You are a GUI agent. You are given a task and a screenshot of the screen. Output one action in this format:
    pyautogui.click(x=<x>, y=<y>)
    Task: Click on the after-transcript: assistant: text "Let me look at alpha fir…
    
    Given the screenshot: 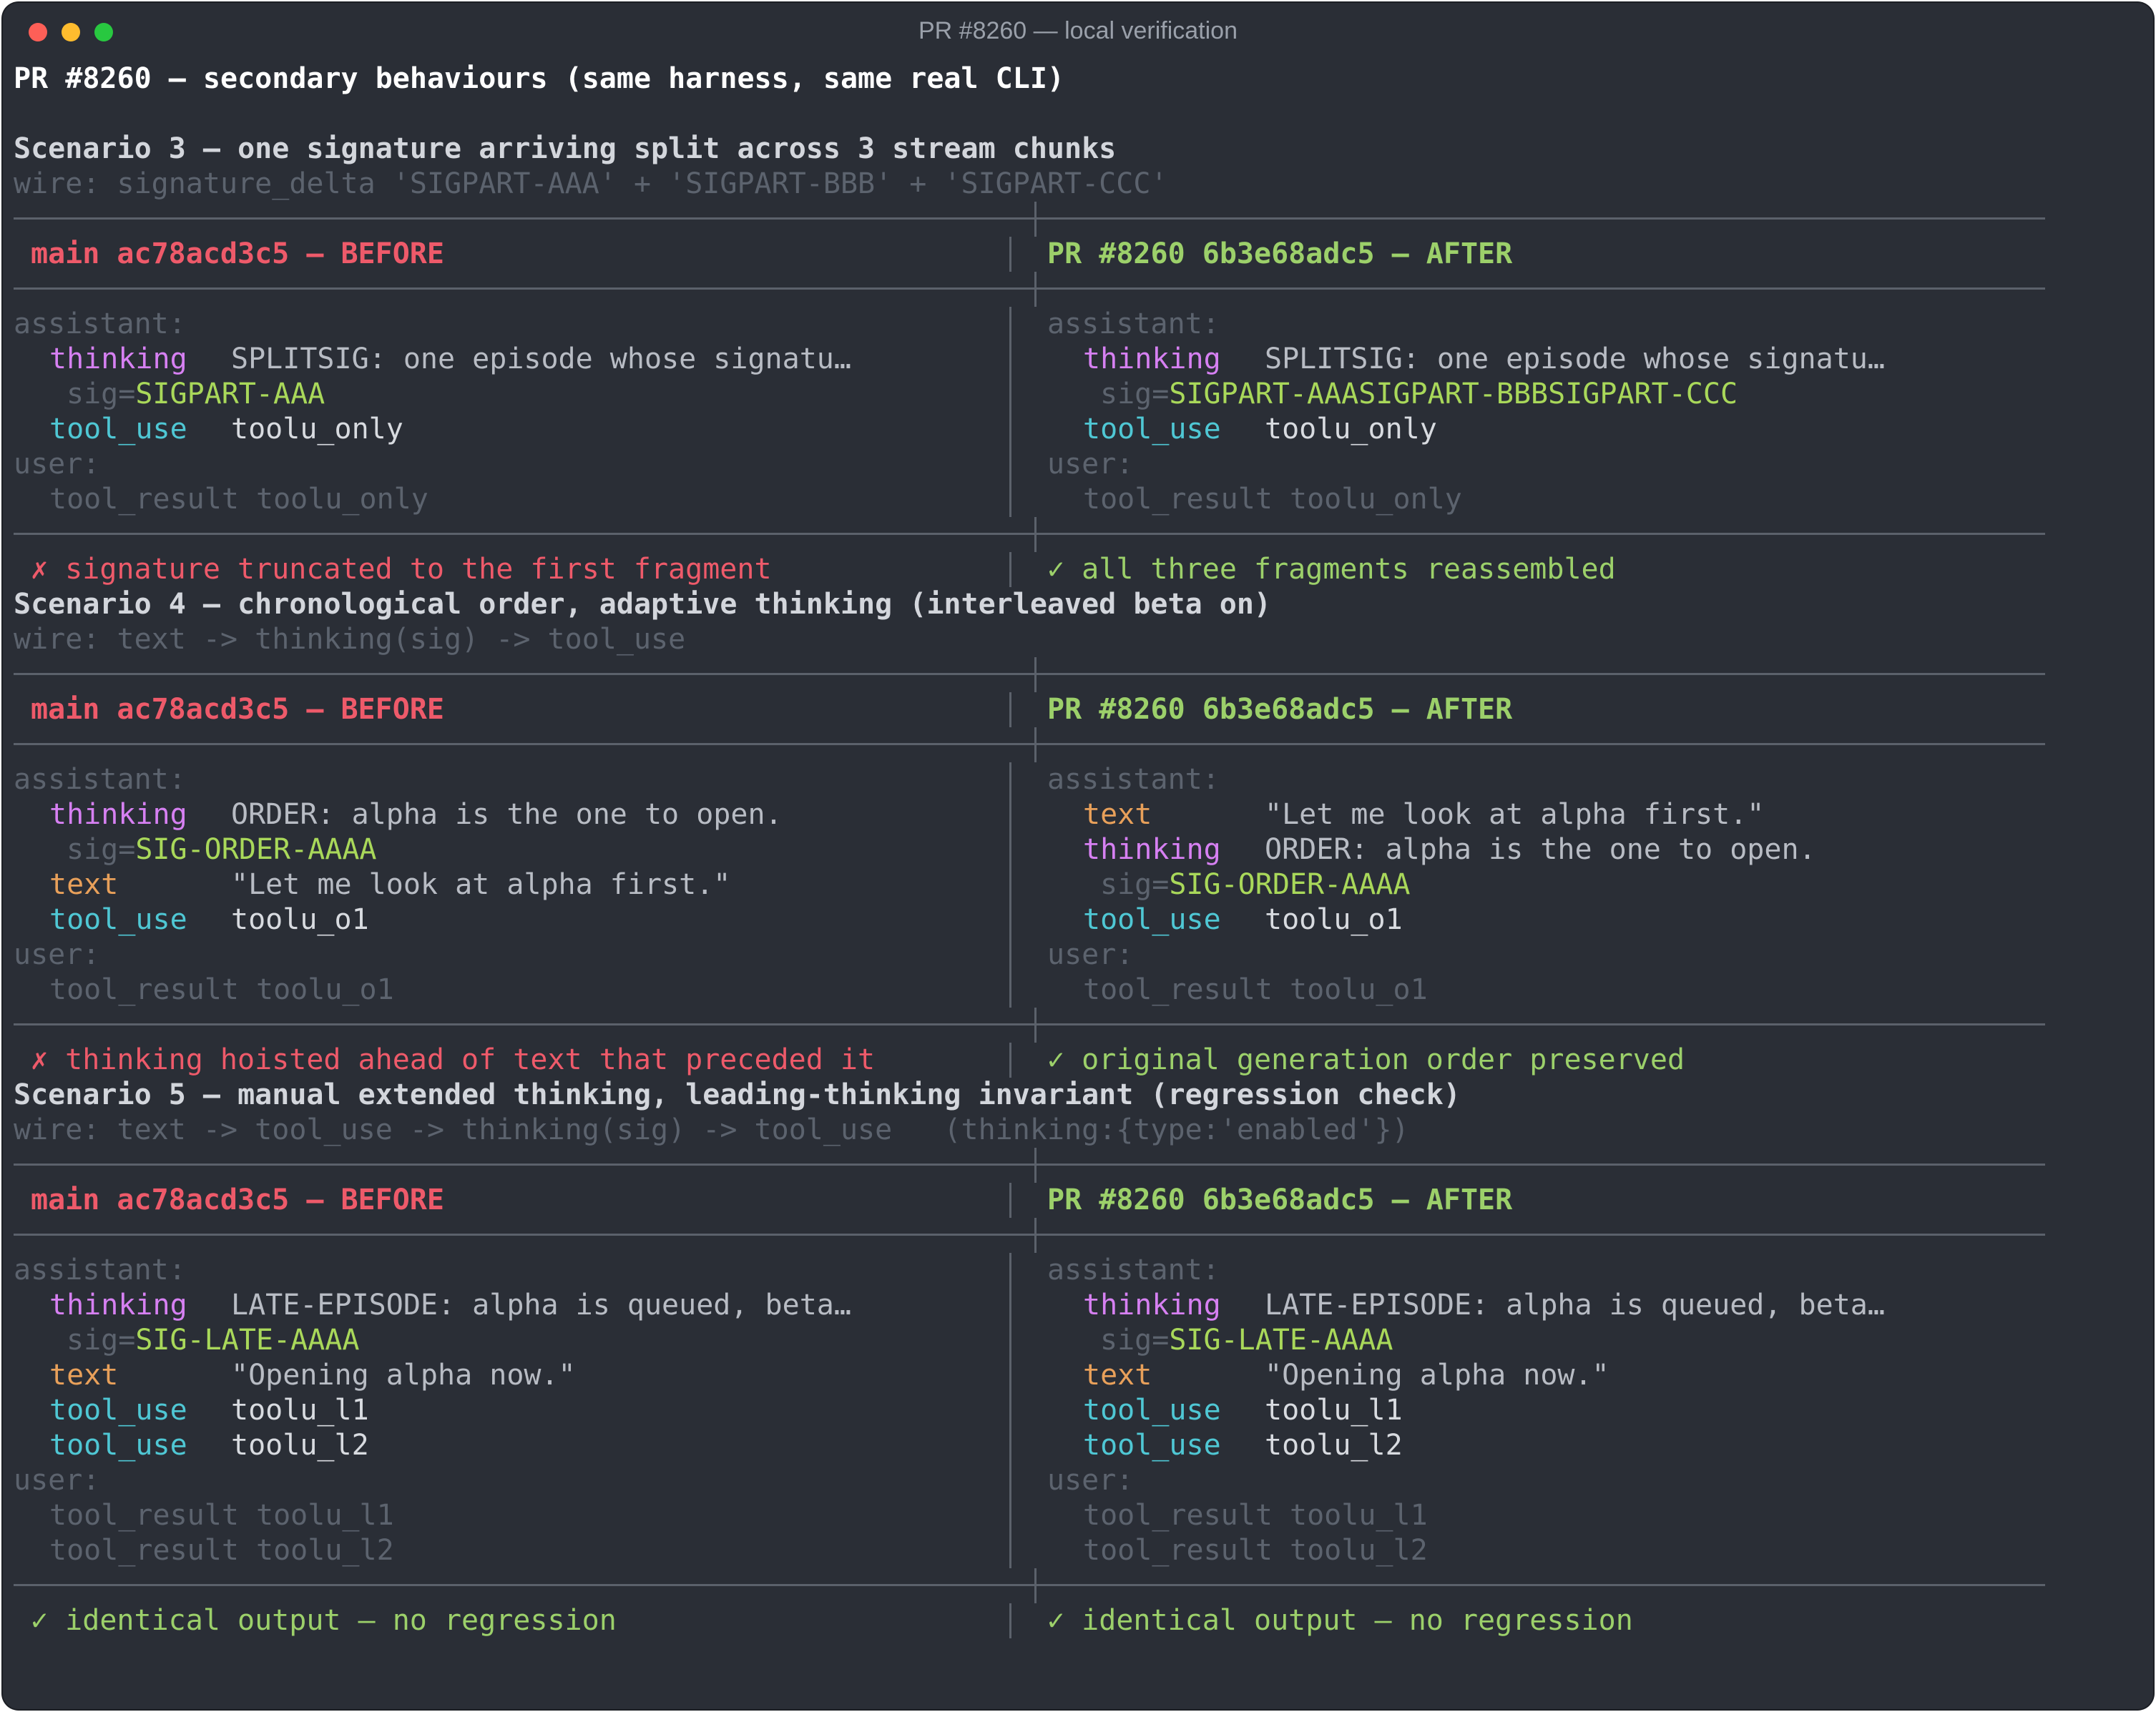 What is the action you would take?
    pyautogui.click(x=1528, y=885)
    